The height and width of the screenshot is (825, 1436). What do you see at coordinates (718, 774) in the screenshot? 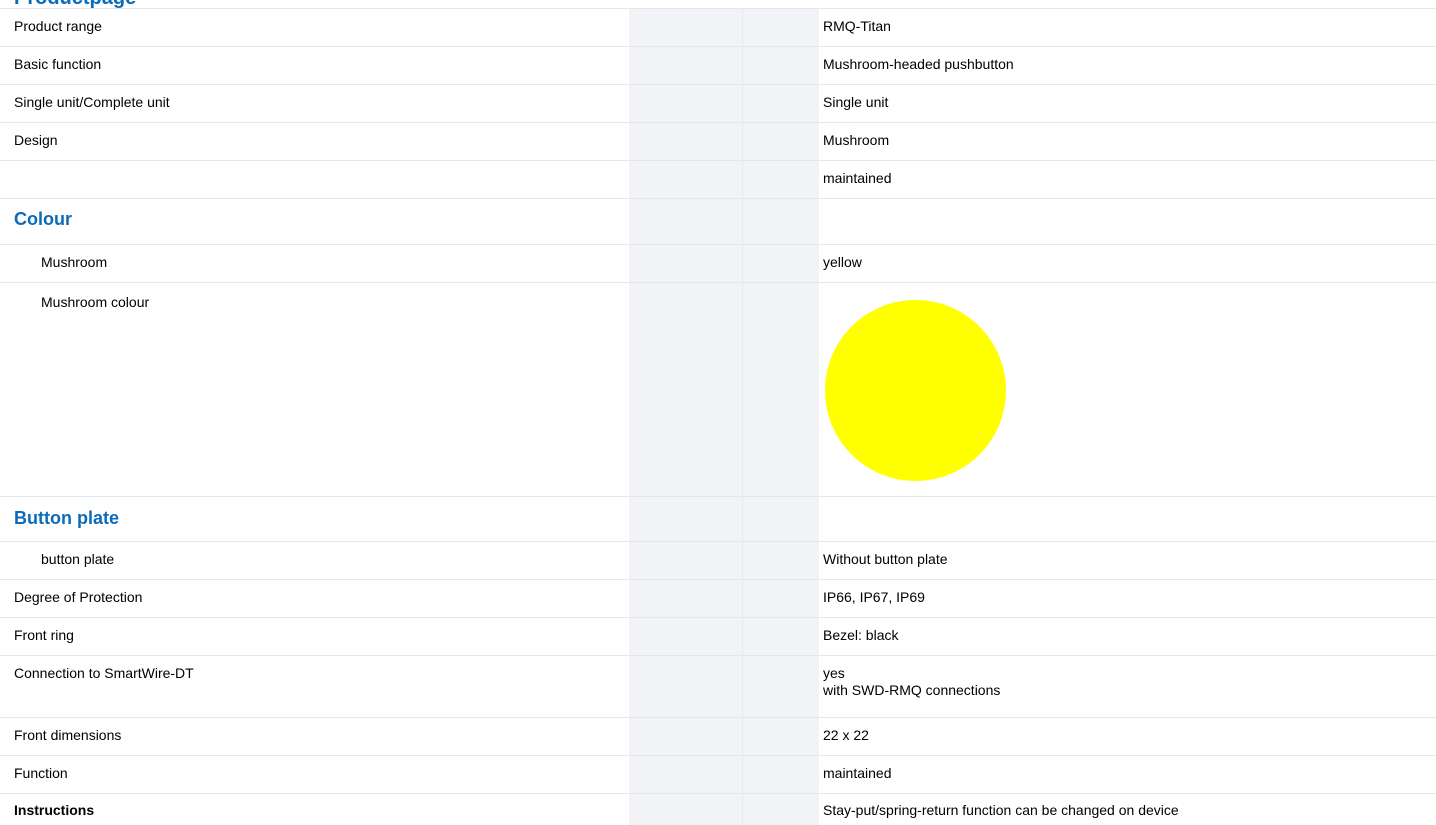
I see `spec-row-function: Function maintained` at bounding box center [718, 774].